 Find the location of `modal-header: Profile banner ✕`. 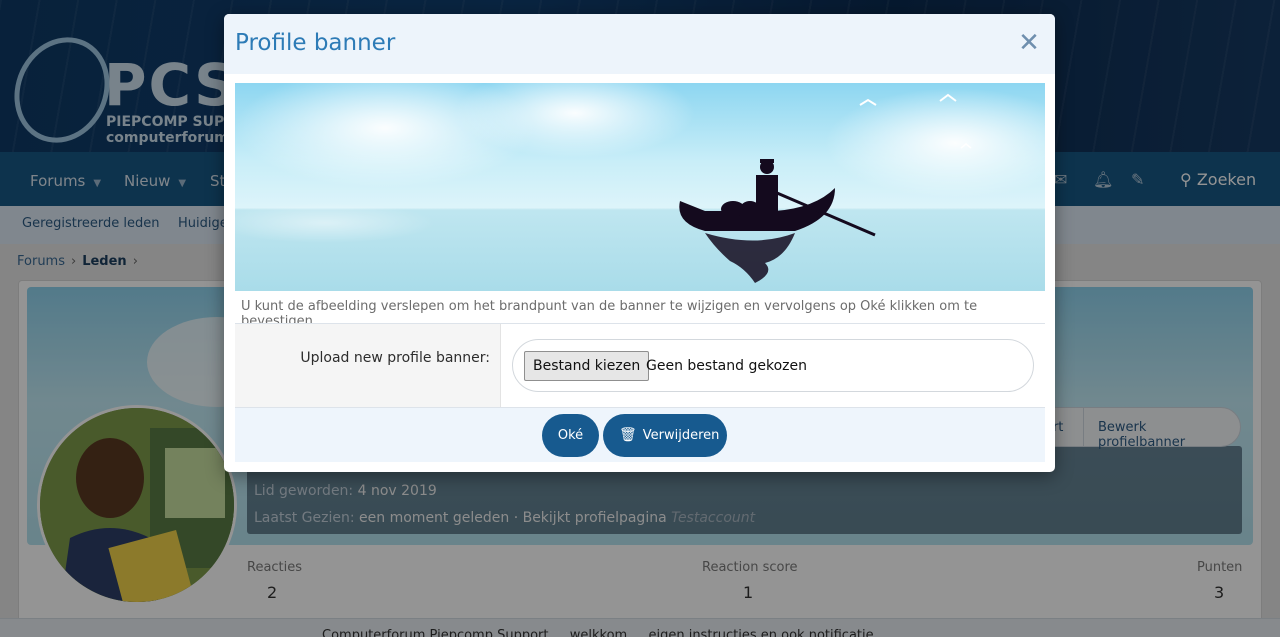

modal-header: Profile banner ✕ is located at coordinates (639, 44).